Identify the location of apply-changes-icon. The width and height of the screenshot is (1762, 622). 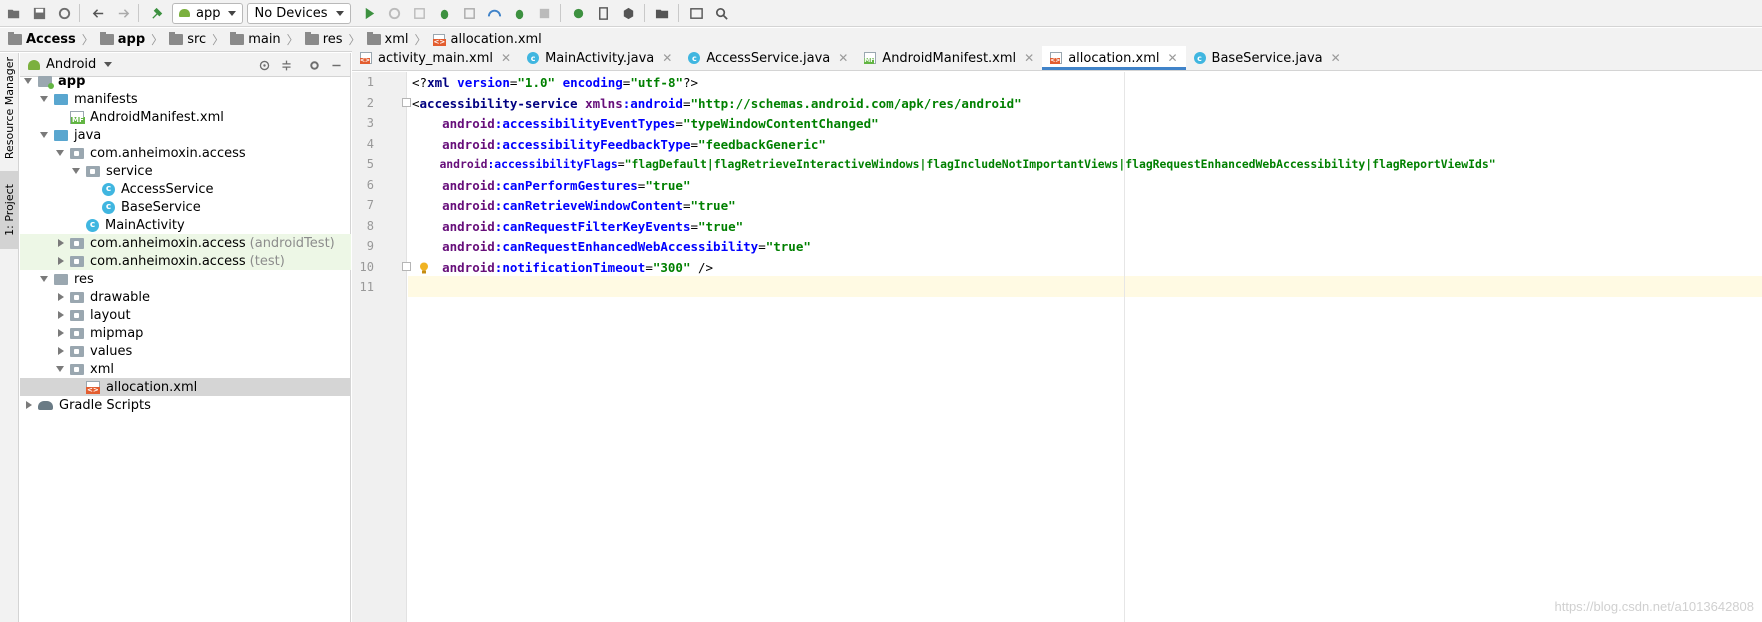
(395, 13).